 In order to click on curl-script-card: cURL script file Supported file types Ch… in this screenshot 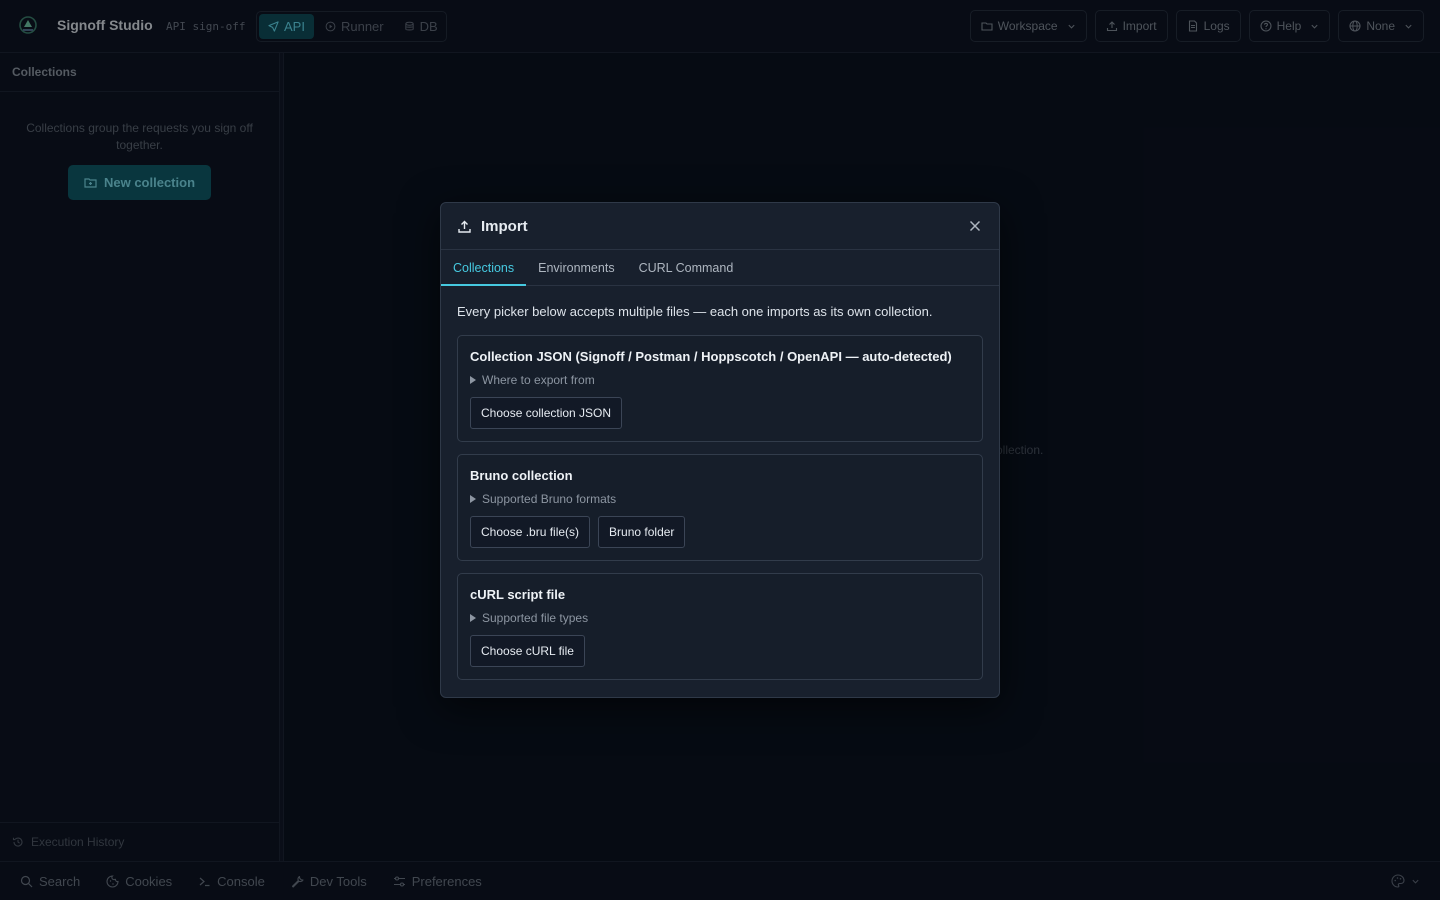, I will do `click(720, 626)`.